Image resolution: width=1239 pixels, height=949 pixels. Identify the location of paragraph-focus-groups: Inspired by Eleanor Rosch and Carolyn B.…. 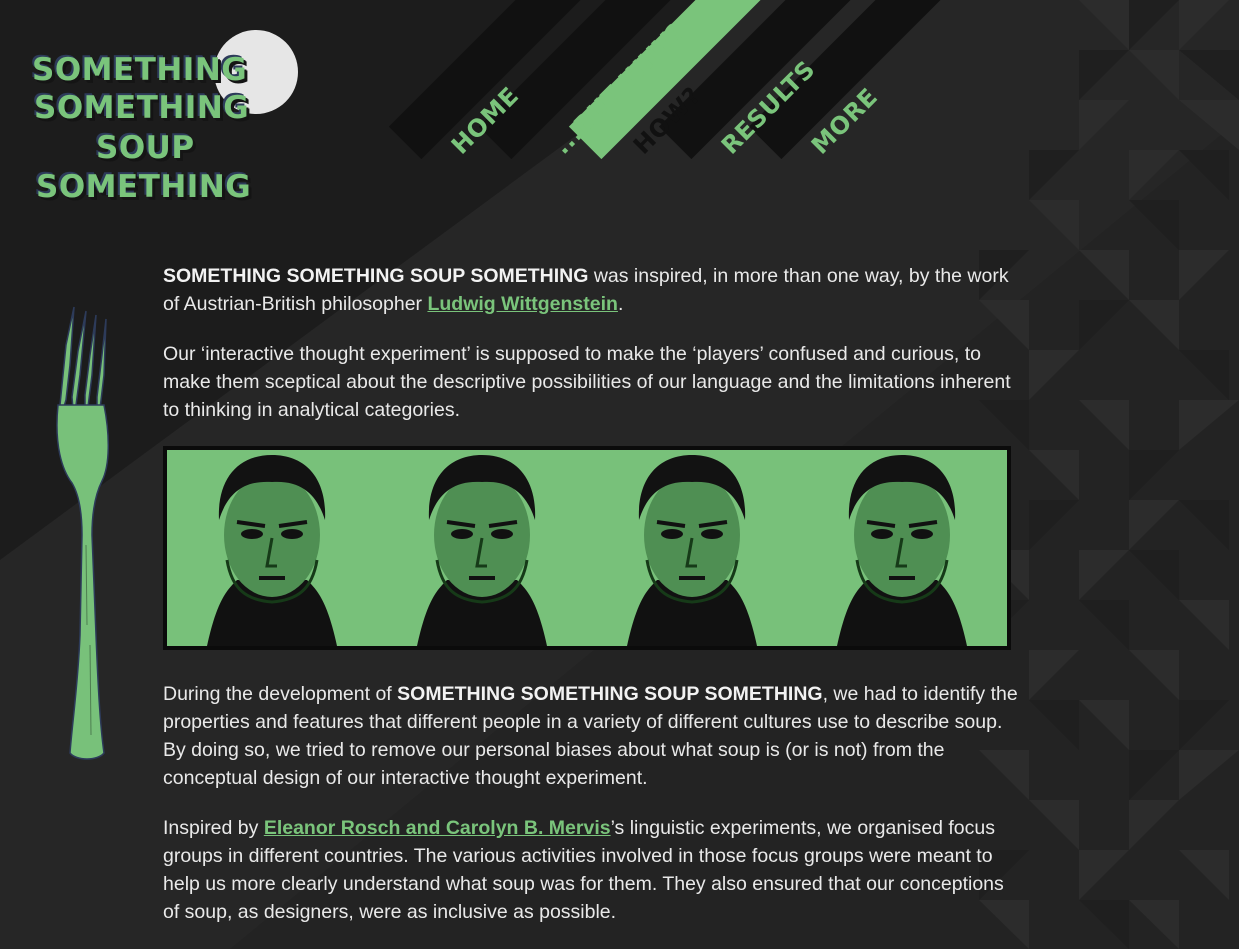
(593, 870).